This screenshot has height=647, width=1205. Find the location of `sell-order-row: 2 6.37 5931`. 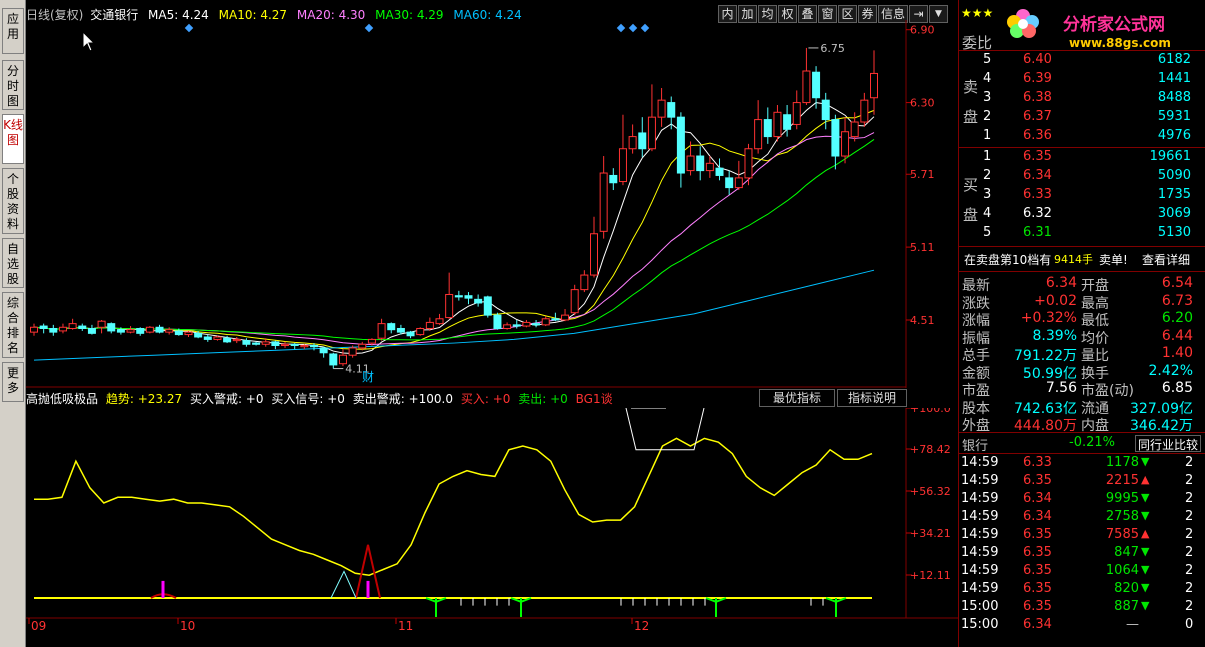

sell-order-row: 2 6.37 5931 is located at coordinates (1079, 118).